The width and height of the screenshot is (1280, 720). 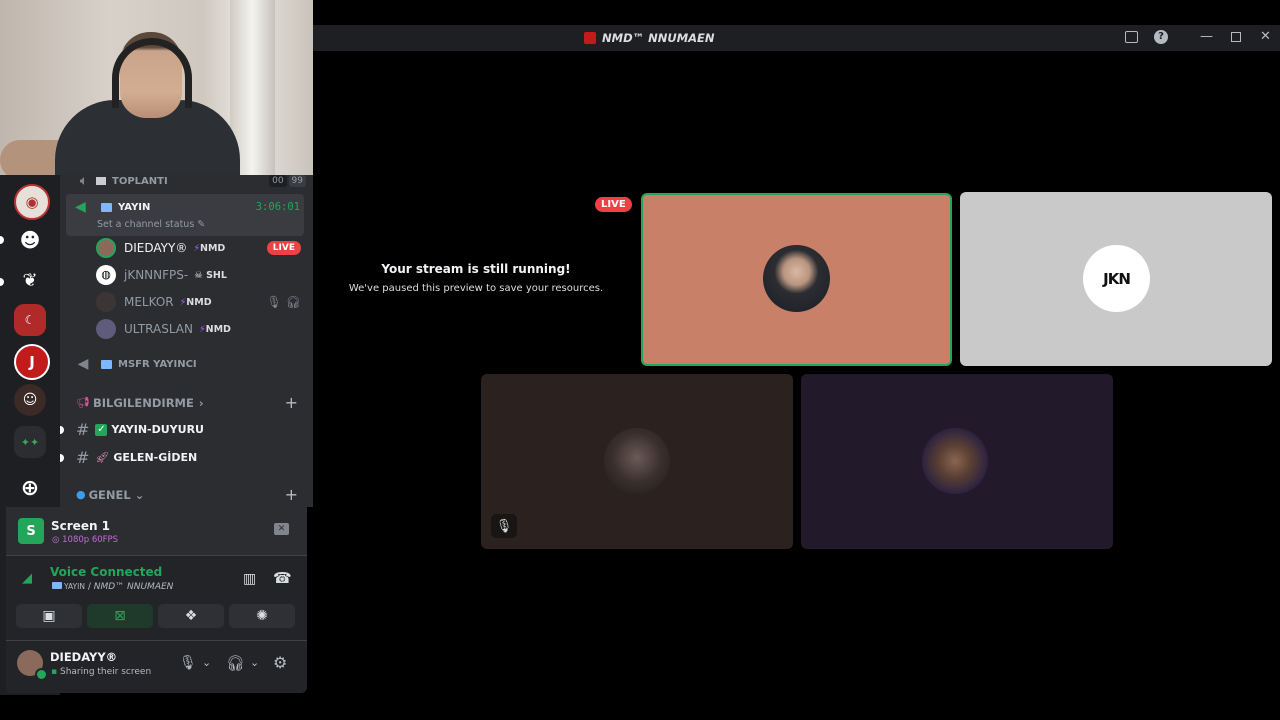 What do you see at coordinates (282, 578) in the screenshot?
I see `disconnect-call-icon: ☎` at bounding box center [282, 578].